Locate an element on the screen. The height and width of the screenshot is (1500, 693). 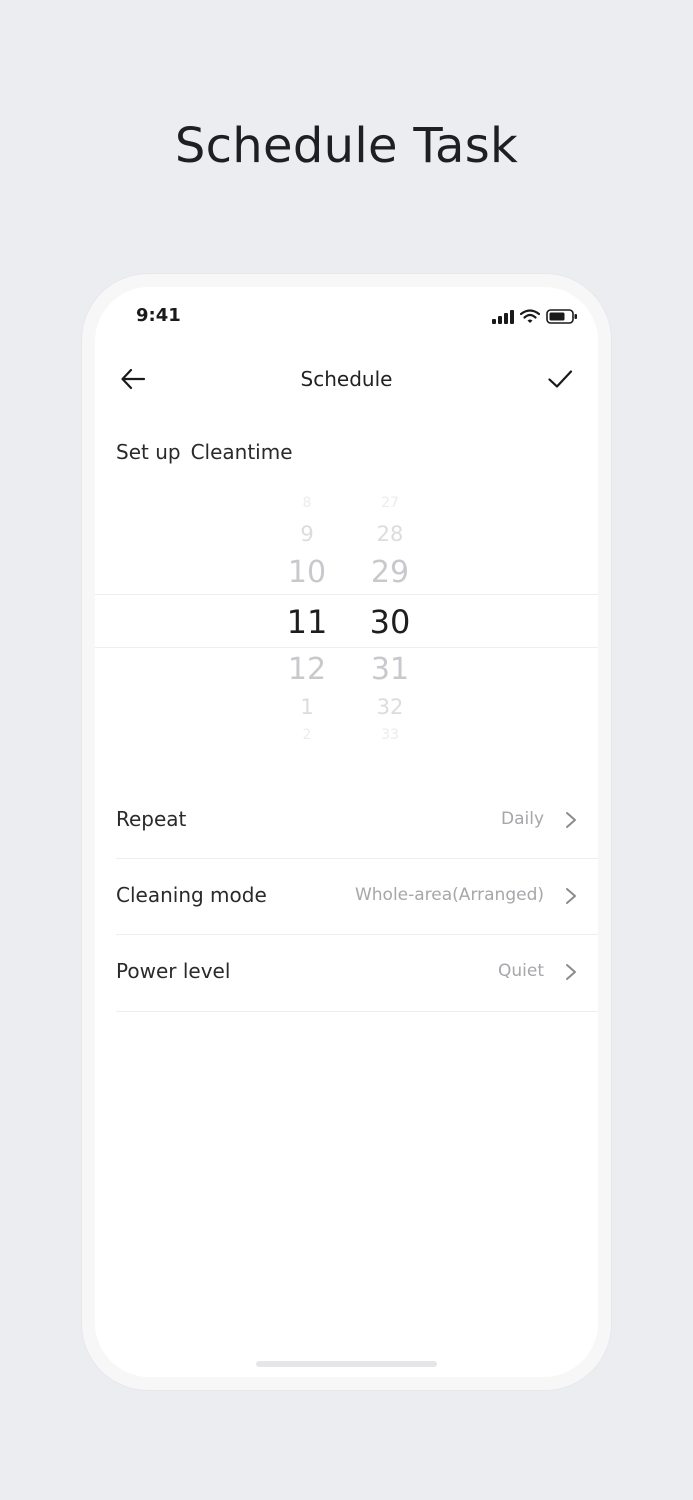
signal-icon is located at coordinates (503, 316).